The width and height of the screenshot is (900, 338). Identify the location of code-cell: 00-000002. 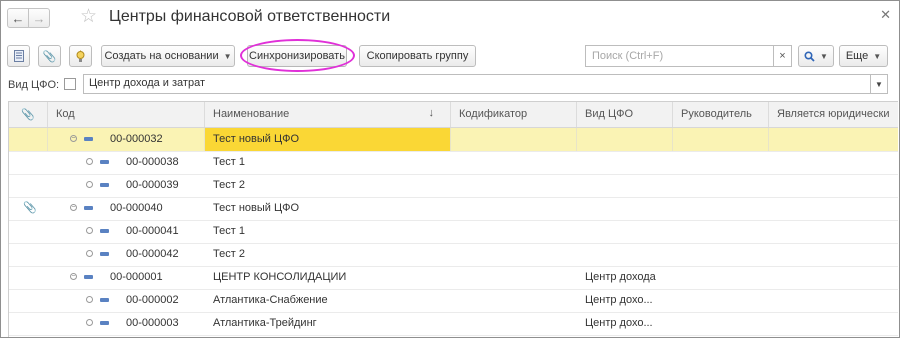
(126, 300).